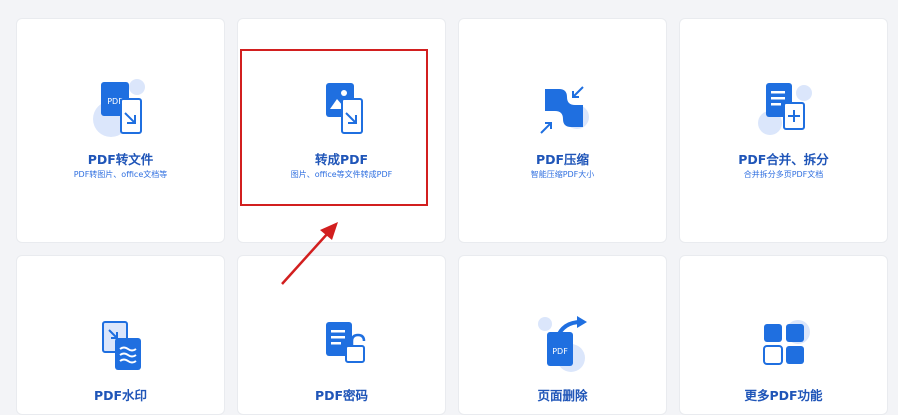 This screenshot has width=898, height=415. Describe the element at coordinates (341, 159) in the screenshot. I see `tool-title: 转成PDF` at that location.